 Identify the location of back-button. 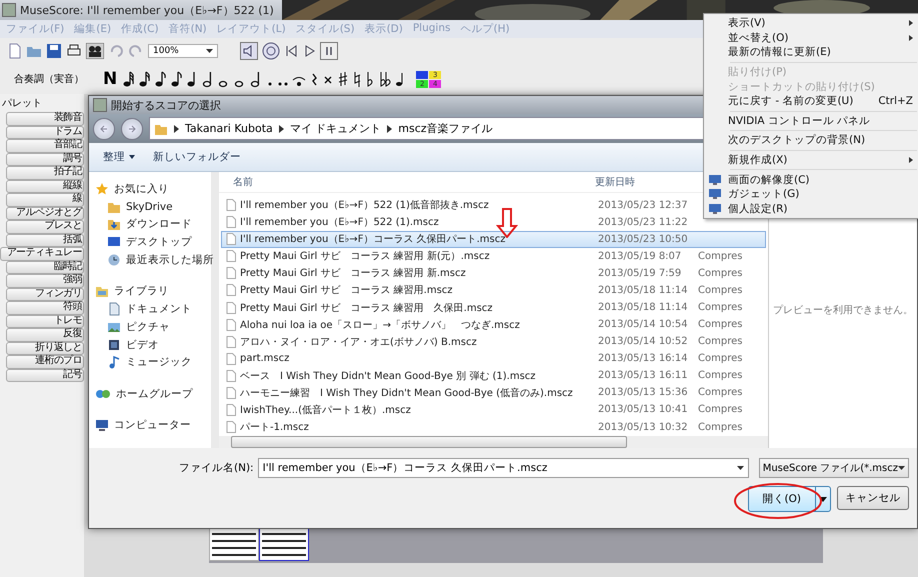
(104, 129).